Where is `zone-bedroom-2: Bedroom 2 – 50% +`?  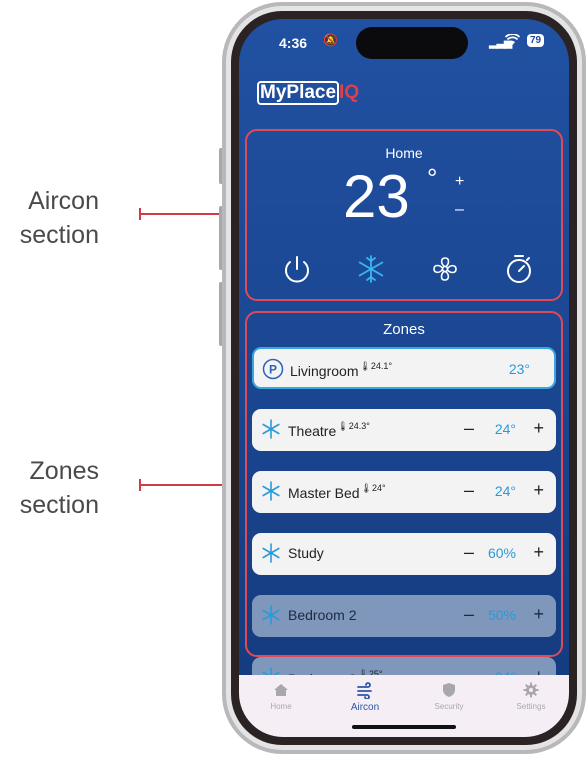 zone-bedroom-2: Bedroom 2 – 50% + is located at coordinates (404, 616).